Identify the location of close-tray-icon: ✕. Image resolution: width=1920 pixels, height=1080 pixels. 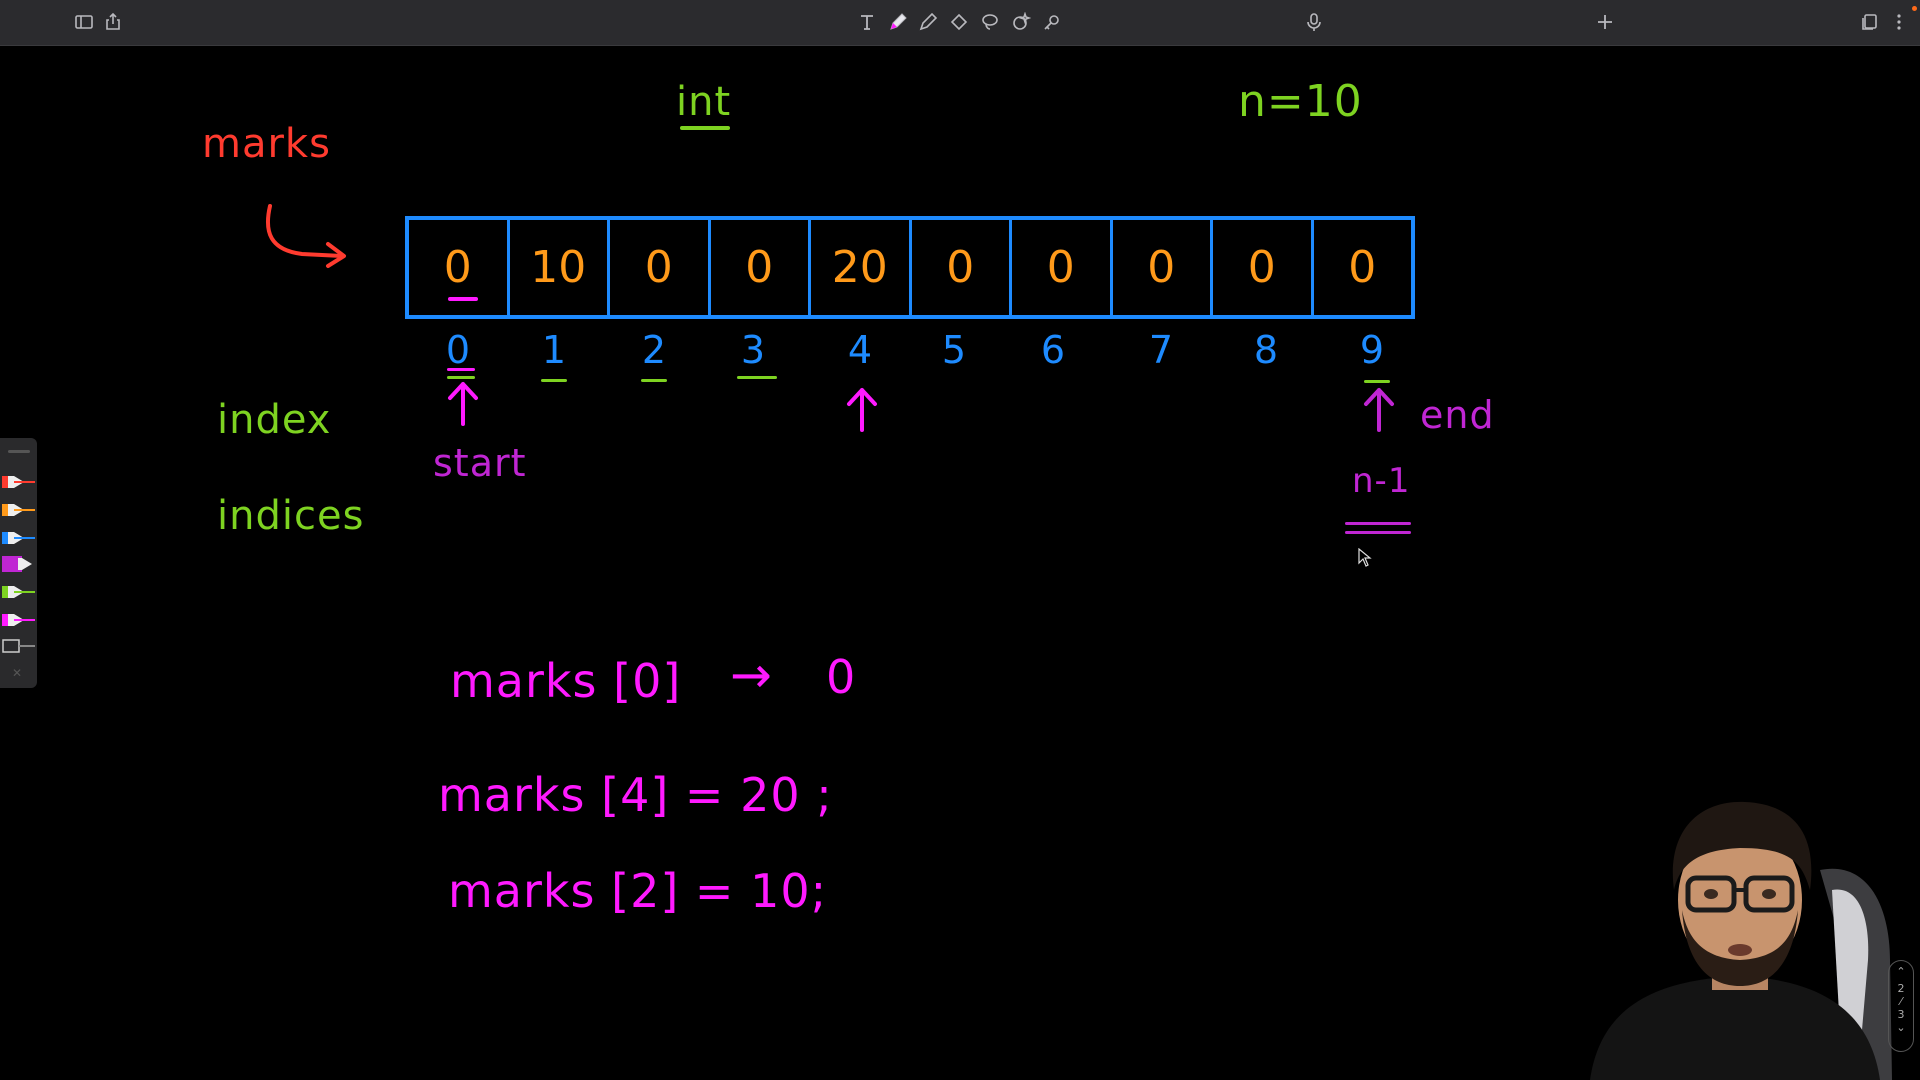
(17, 673).